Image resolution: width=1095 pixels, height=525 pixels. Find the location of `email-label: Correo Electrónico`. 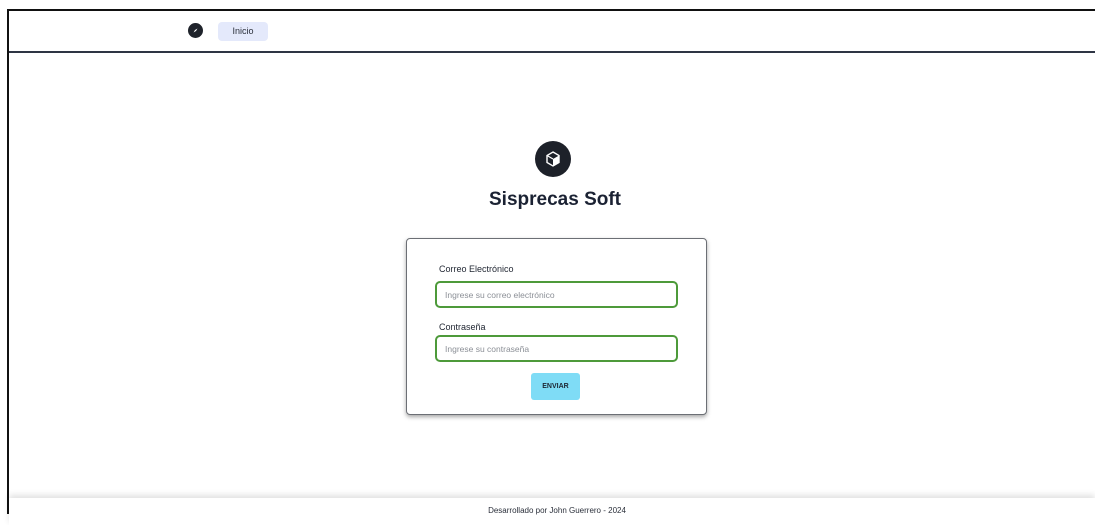

email-label: Correo Electrónico is located at coordinates (476, 269).